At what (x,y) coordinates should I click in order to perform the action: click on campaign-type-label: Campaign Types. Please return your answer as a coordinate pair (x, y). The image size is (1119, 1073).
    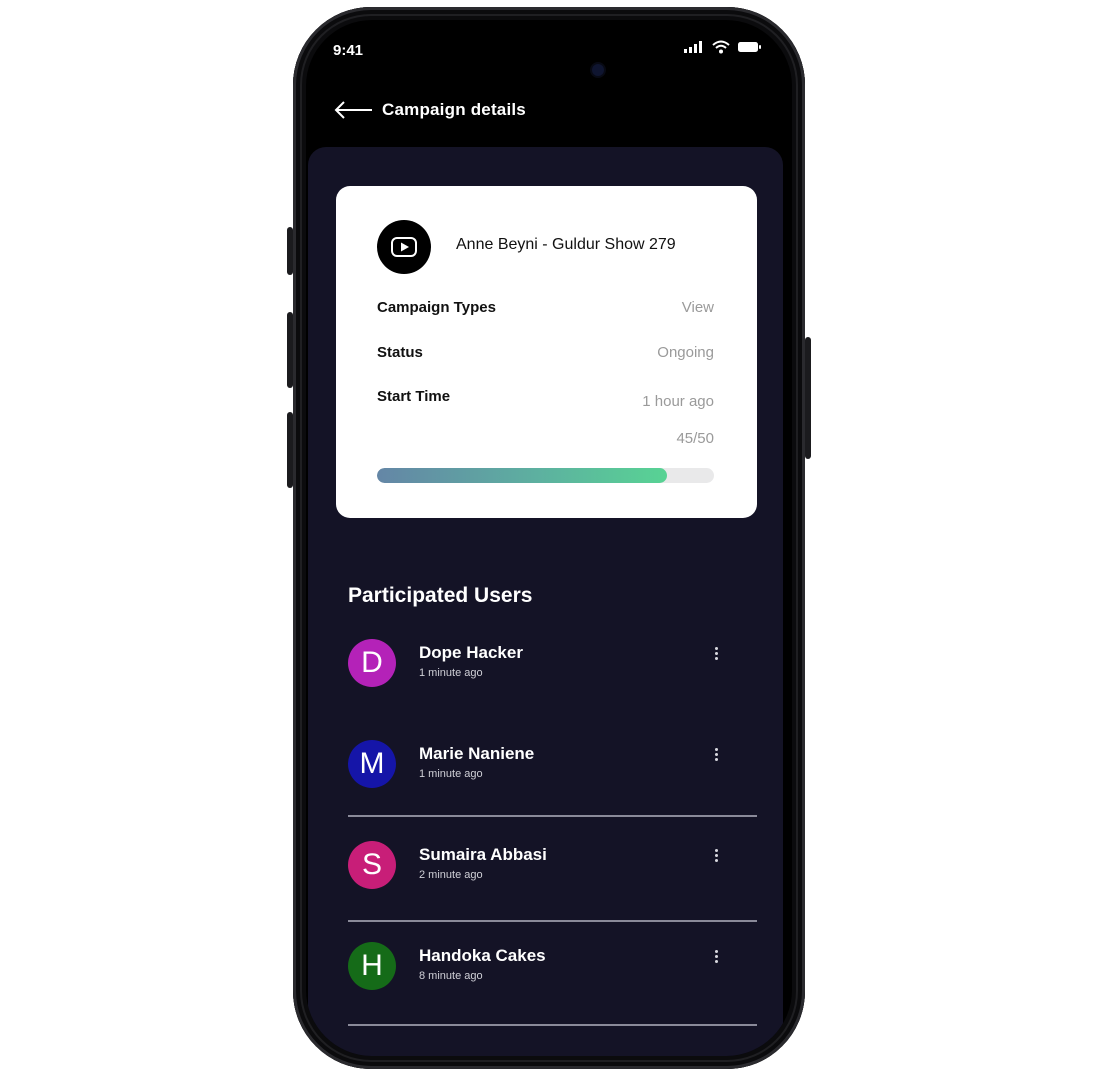
    Looking at the image, I should click on (436, 307).